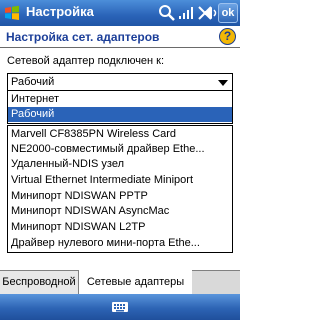 Image resolution: width=320 pixels, height=320 pixels. What do you see at coordinates (83, 37) in the screenshot?
I see `page-title: Настройка сет. адаптеров` at bounding box center [83, 37].